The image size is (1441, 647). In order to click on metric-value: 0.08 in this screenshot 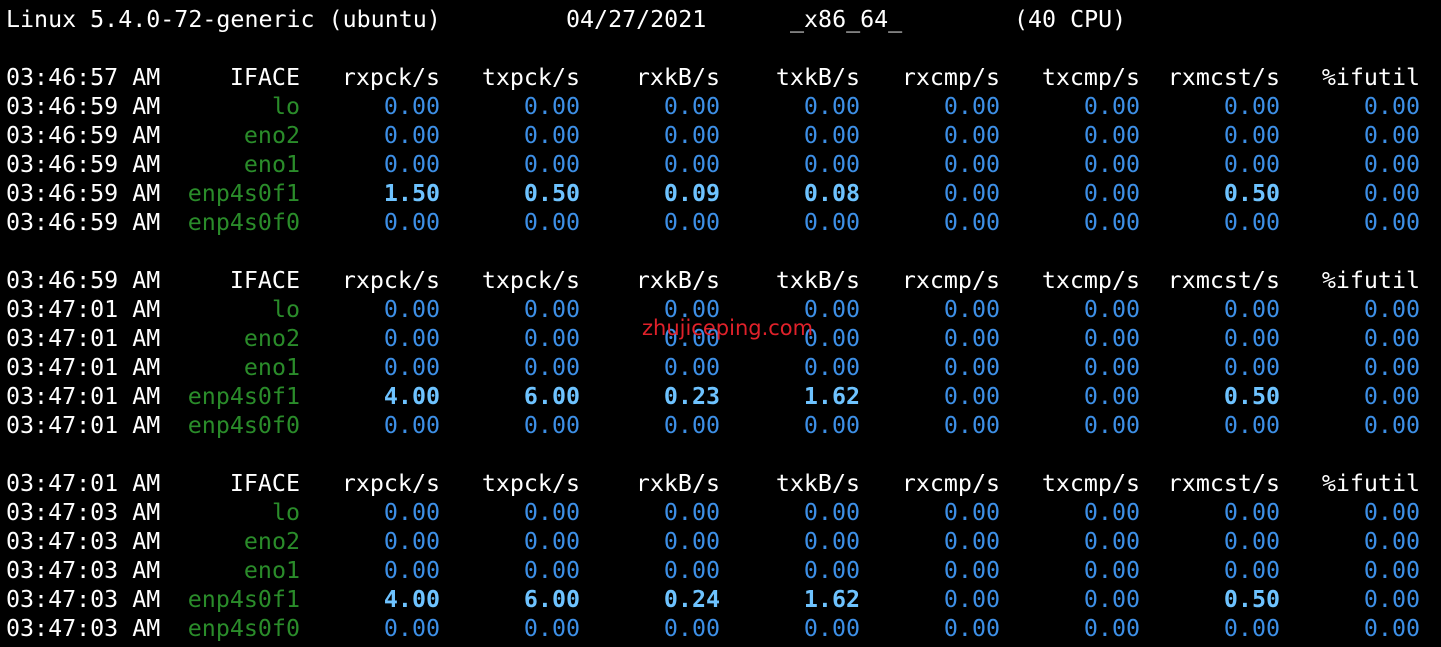, I will do `click(831, 193)`.